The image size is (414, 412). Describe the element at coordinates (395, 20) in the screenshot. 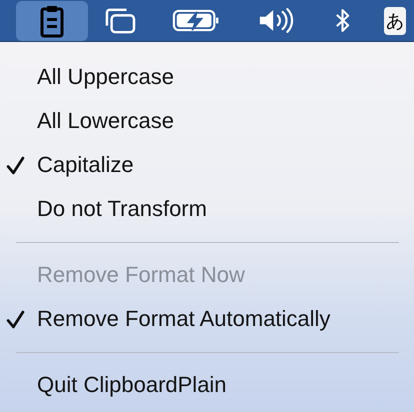

I see `input-source-icon: あ` at that location.